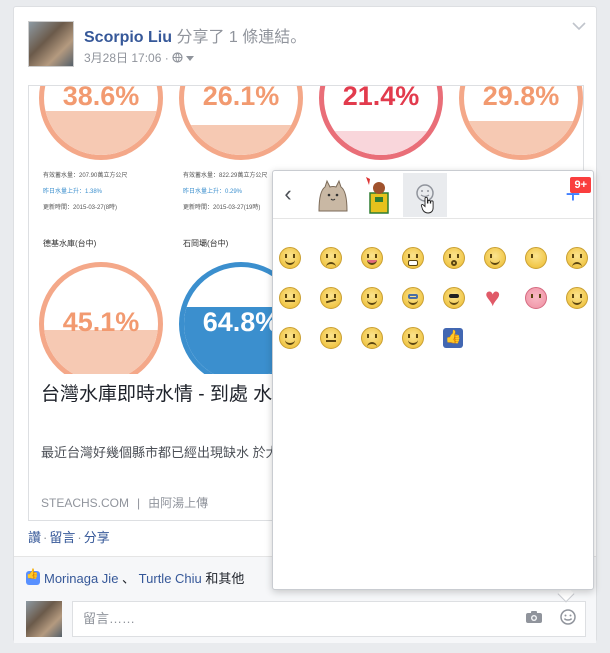  What do you see at coordinates (44, 619) in the screenshot?
I see `commenter-avatar` at bounding box center [44, 619].